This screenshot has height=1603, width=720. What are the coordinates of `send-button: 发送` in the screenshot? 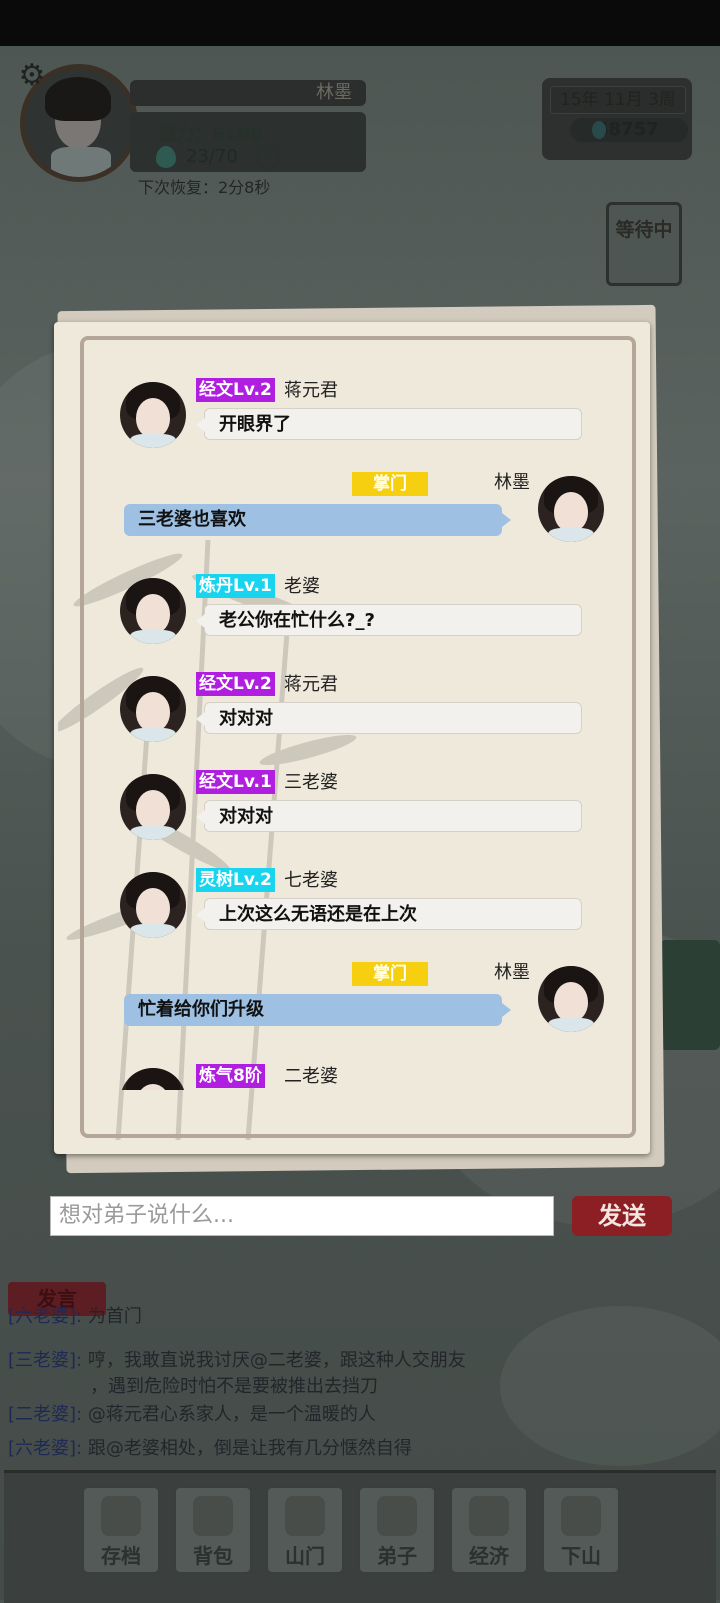 It's located at (622, 1216).